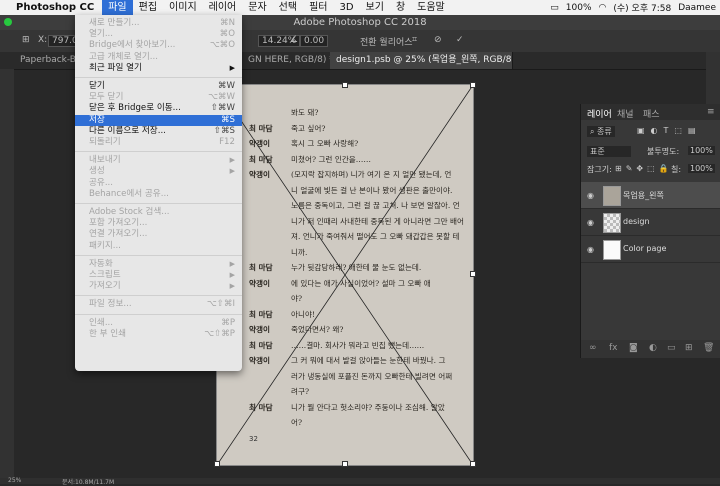 The width and height of the screenshot is (720, 486). What do you see at coordinates (257, 7) in the screenshot?
I see `menu-4: 문자` at bounding box center [257, 7].